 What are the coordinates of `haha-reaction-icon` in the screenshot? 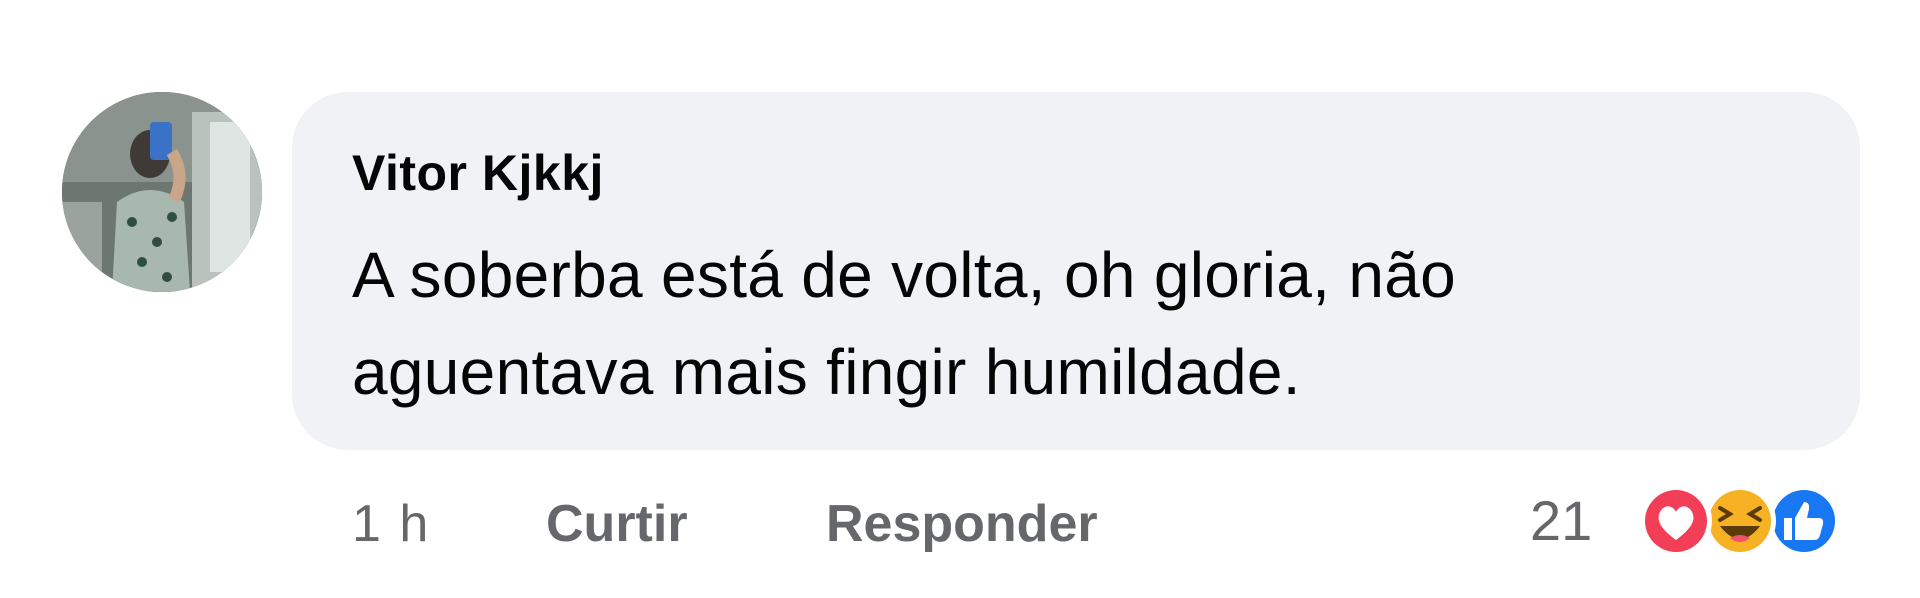 It's located at (1740, 521).